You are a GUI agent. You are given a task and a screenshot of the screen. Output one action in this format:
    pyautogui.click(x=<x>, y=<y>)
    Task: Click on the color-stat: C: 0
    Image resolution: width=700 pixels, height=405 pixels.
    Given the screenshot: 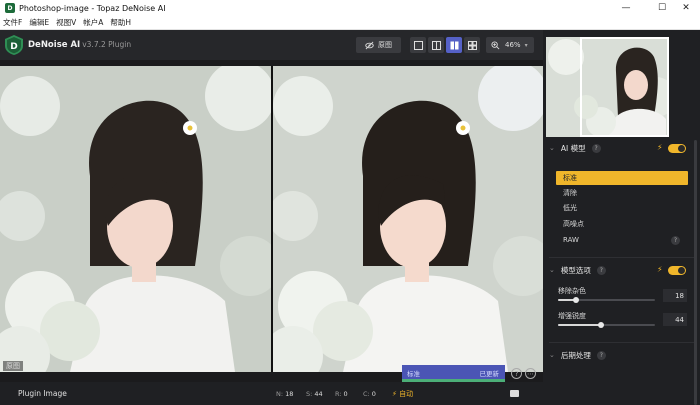 What is the action you would take?
    pyautogui.click(x=369, y=394)
    